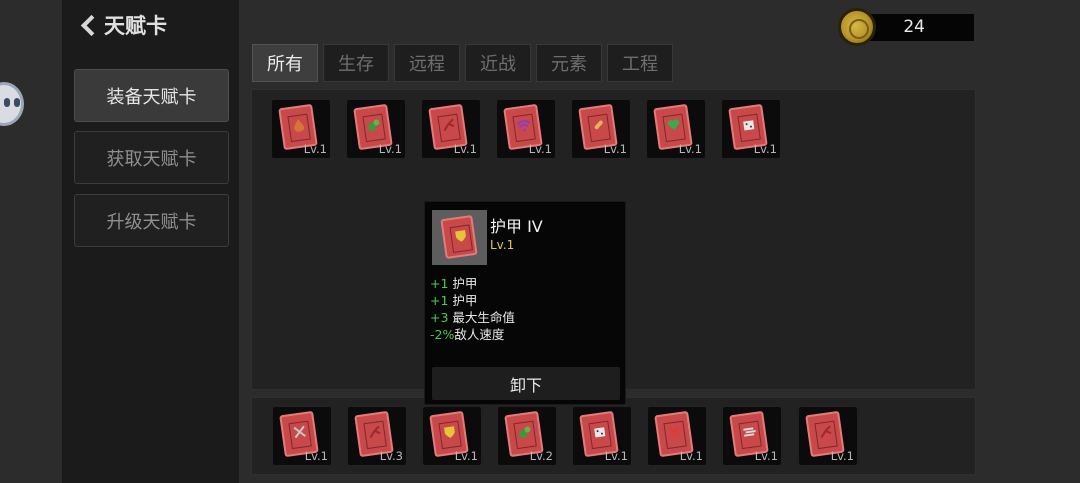  What do you see at coordinates (569, 63) in the screenshot?
I see `tab-elemental: 元素` at bounding box center [569, 63].